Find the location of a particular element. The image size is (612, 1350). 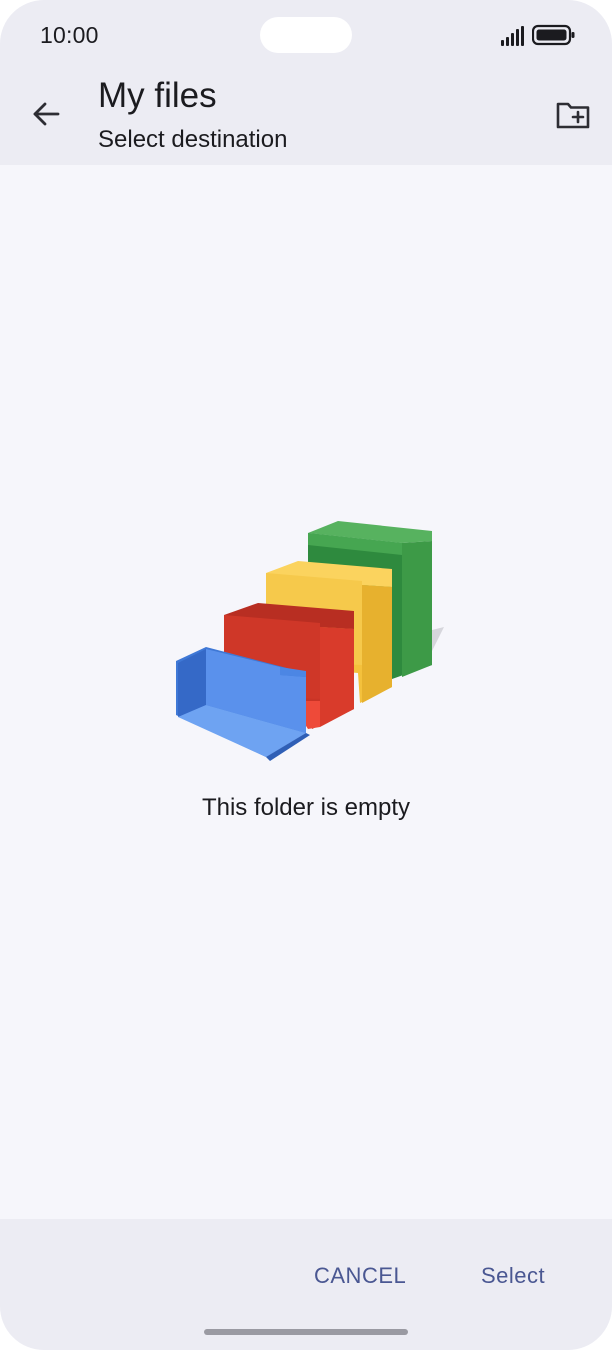

back-arrow-icon is located at coordinates (46, 114).